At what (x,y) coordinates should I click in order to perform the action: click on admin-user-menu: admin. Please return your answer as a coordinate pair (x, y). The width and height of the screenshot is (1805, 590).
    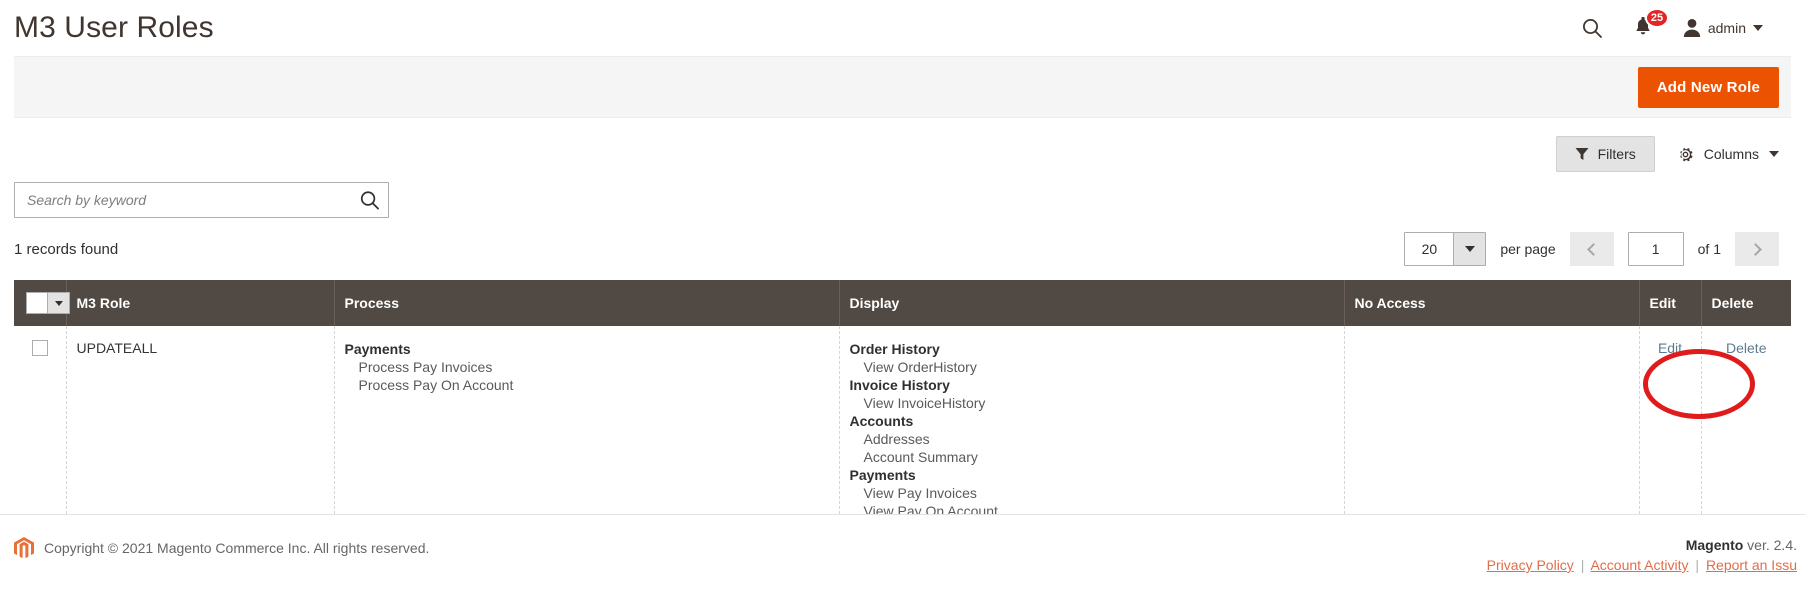
    Looking at the image, I should click on (1723, 28).